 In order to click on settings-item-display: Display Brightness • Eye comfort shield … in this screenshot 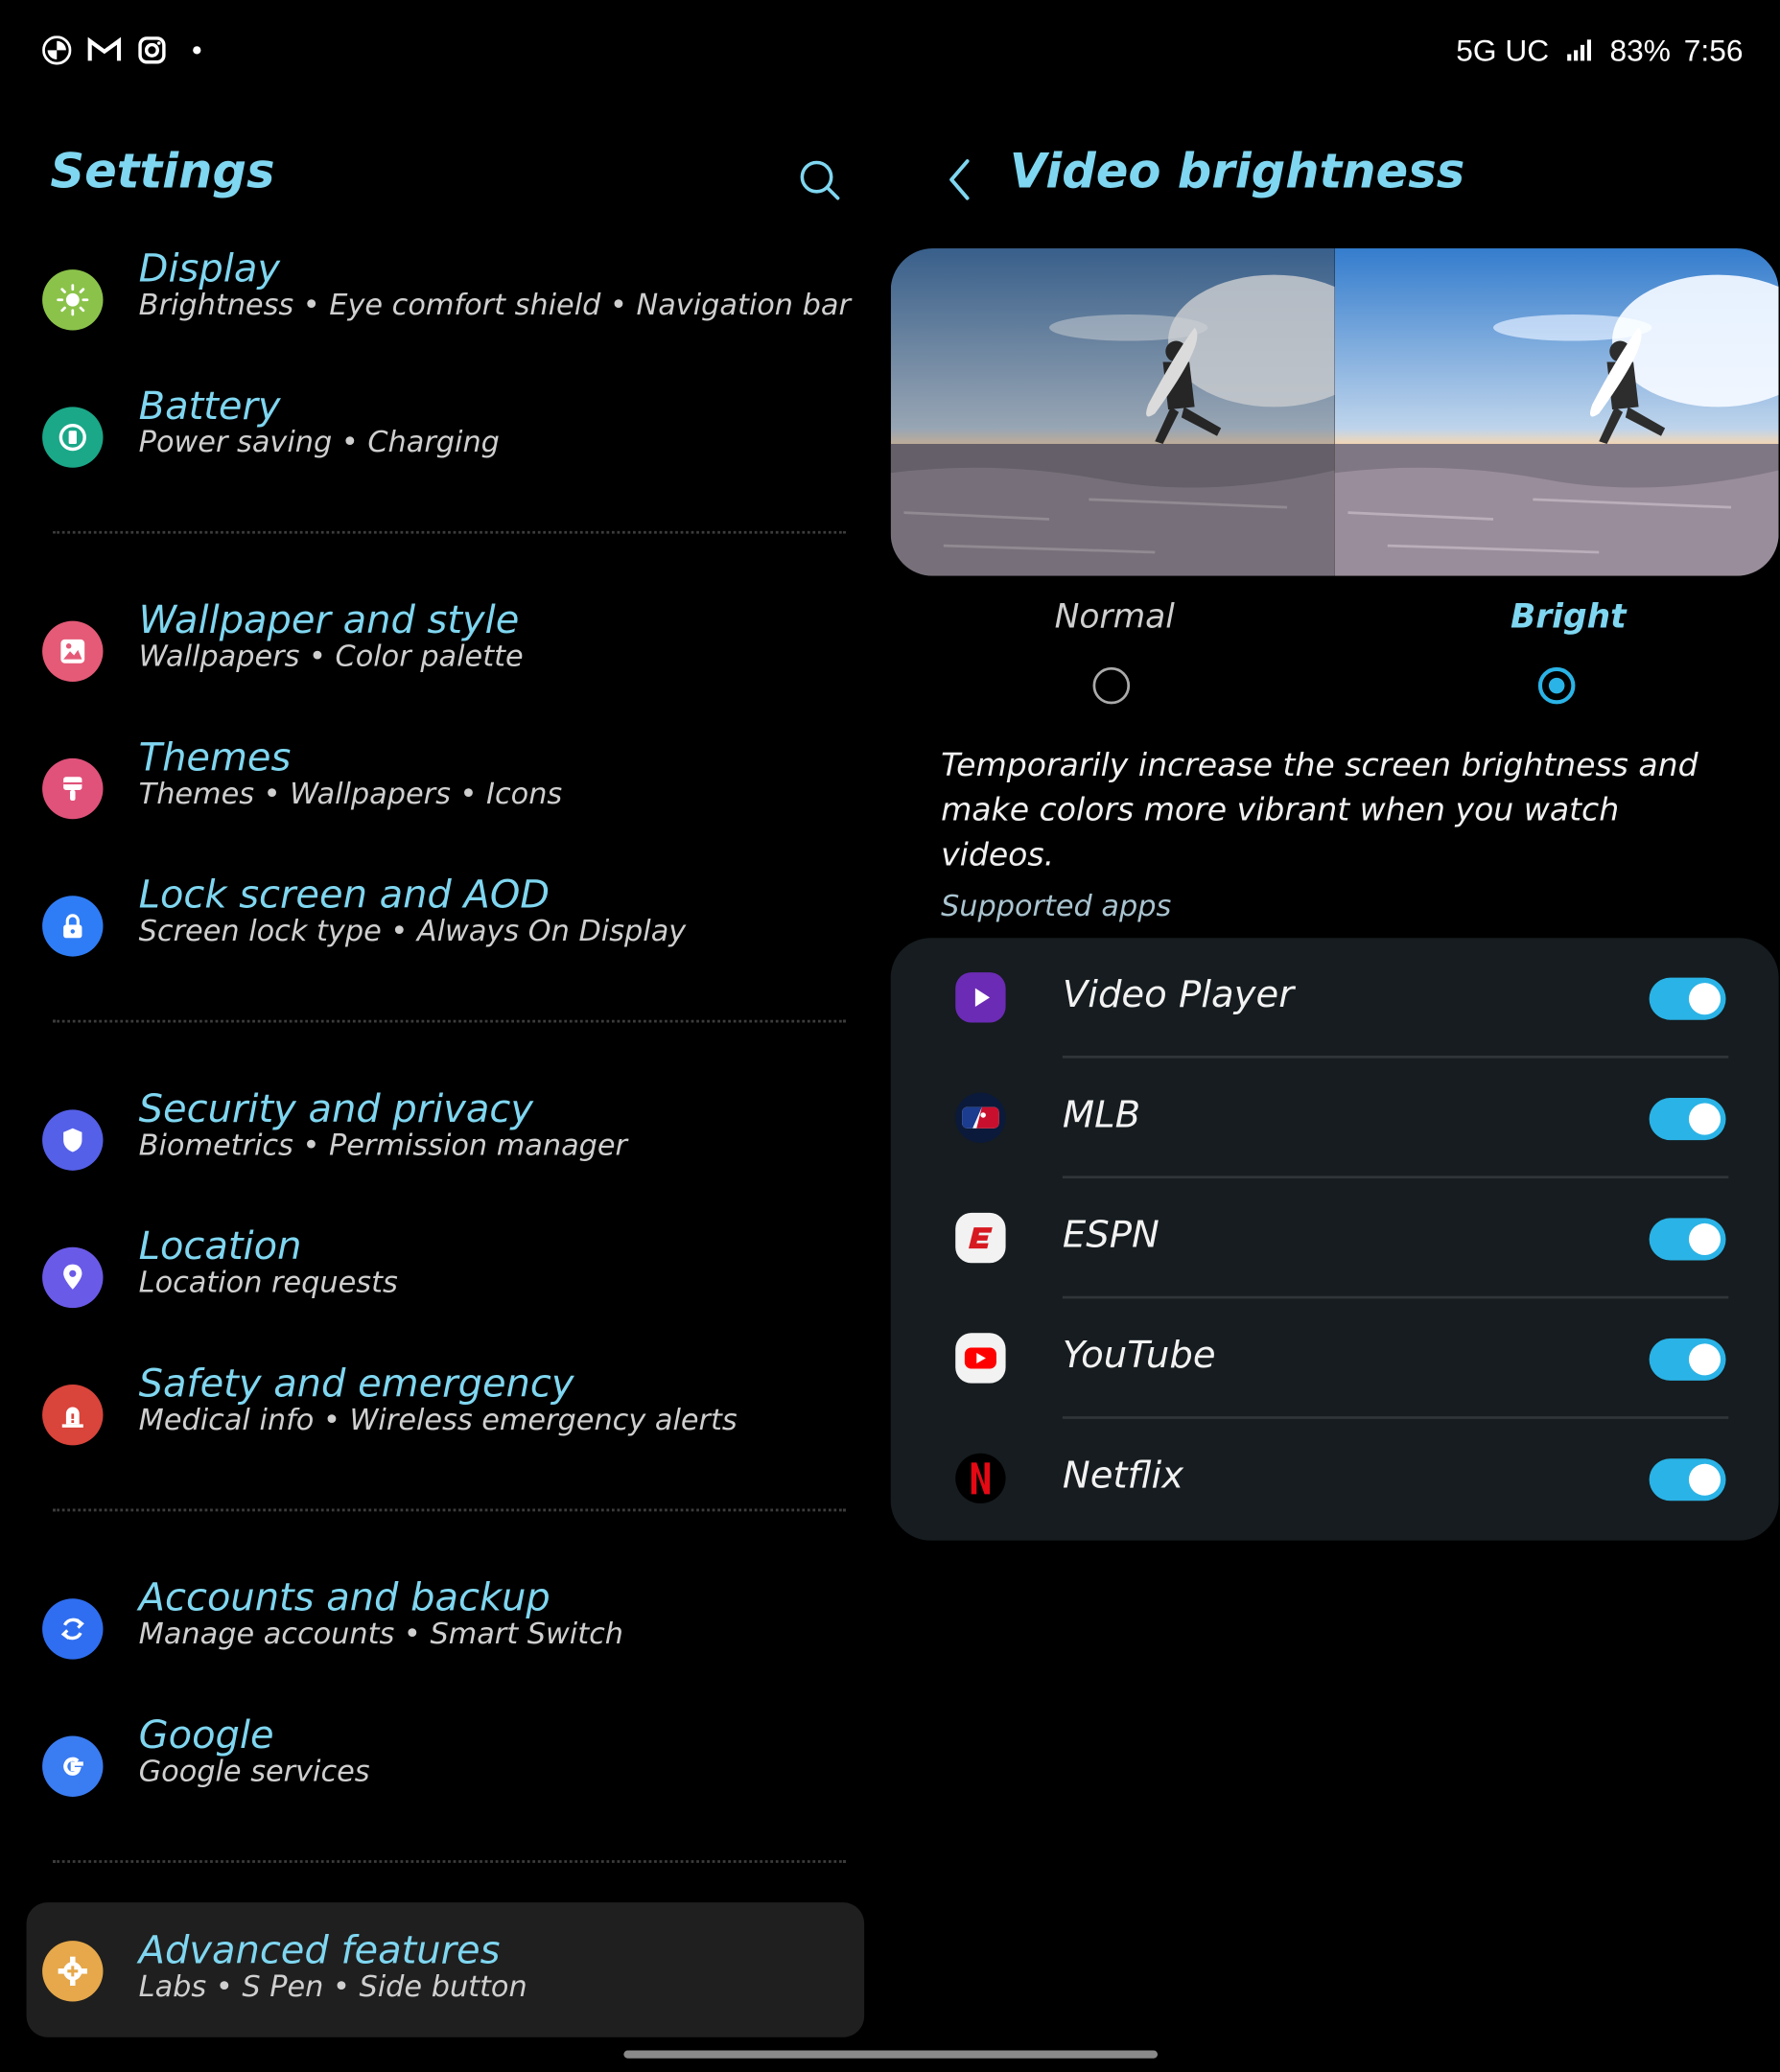, I will do `click(446, 304)`.